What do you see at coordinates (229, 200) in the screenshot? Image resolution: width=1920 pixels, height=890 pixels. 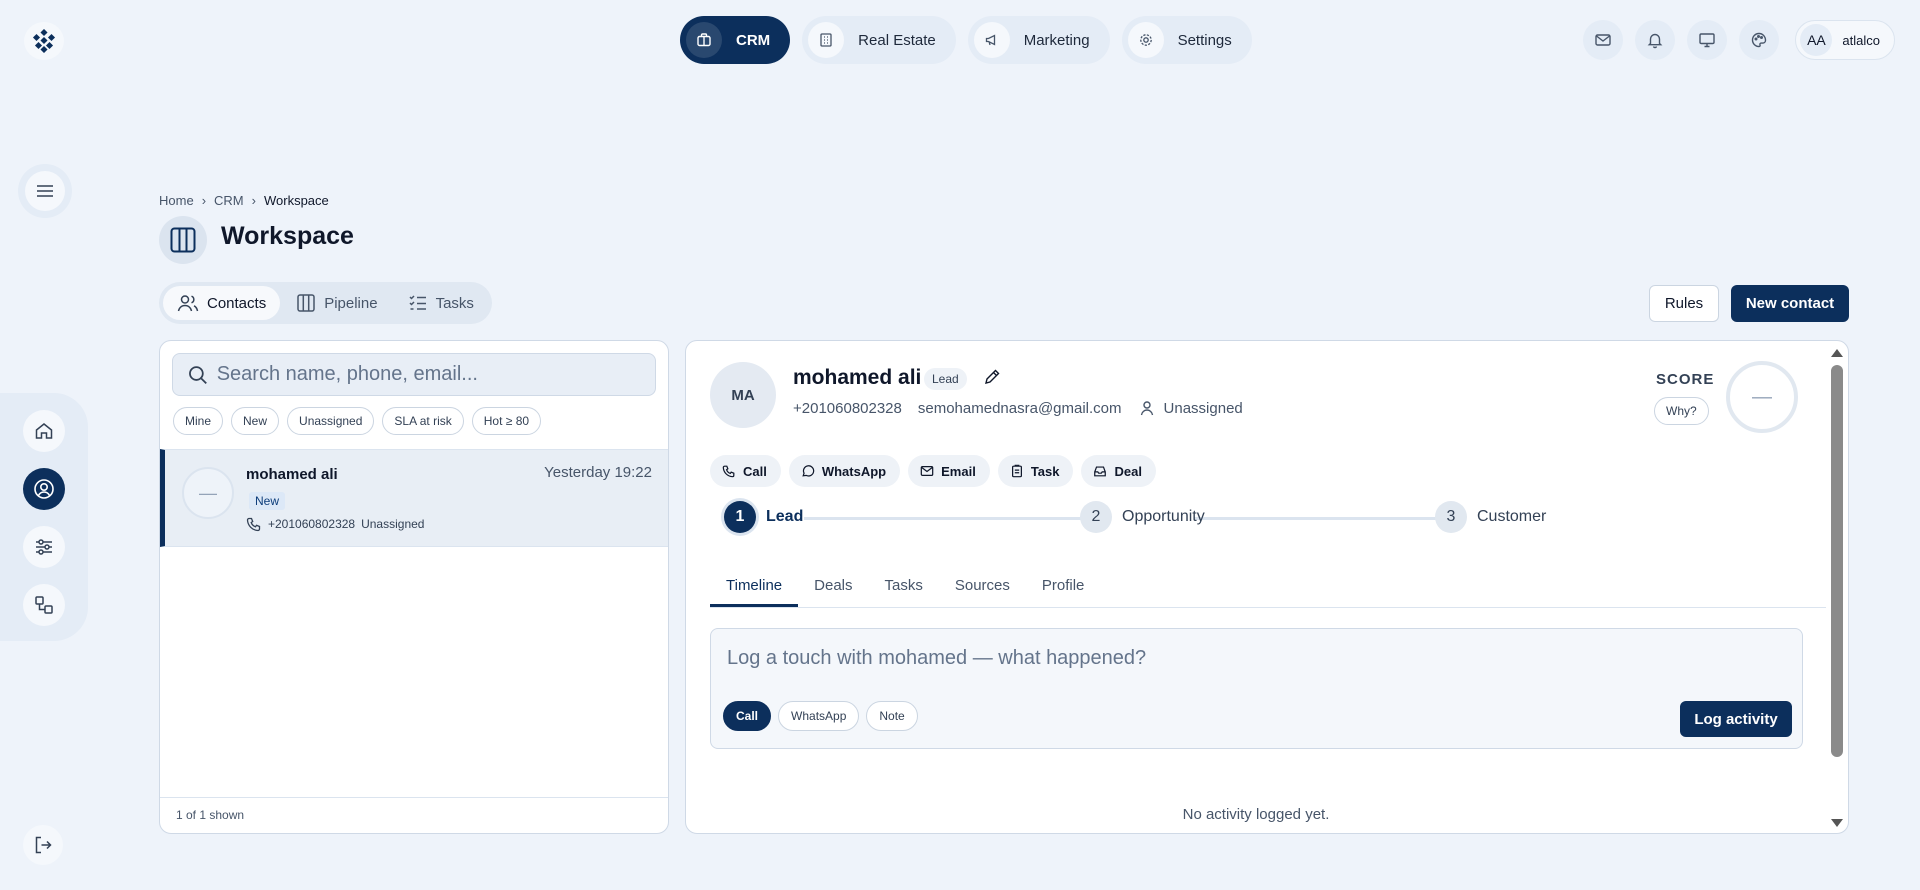 I see `breadcrumb-crm: CRM` at bounding box center [229, 200].